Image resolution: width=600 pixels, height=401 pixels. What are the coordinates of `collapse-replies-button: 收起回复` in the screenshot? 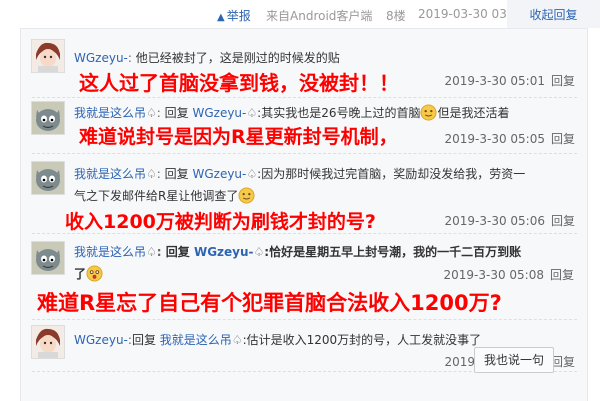 It's located at (553, 14).